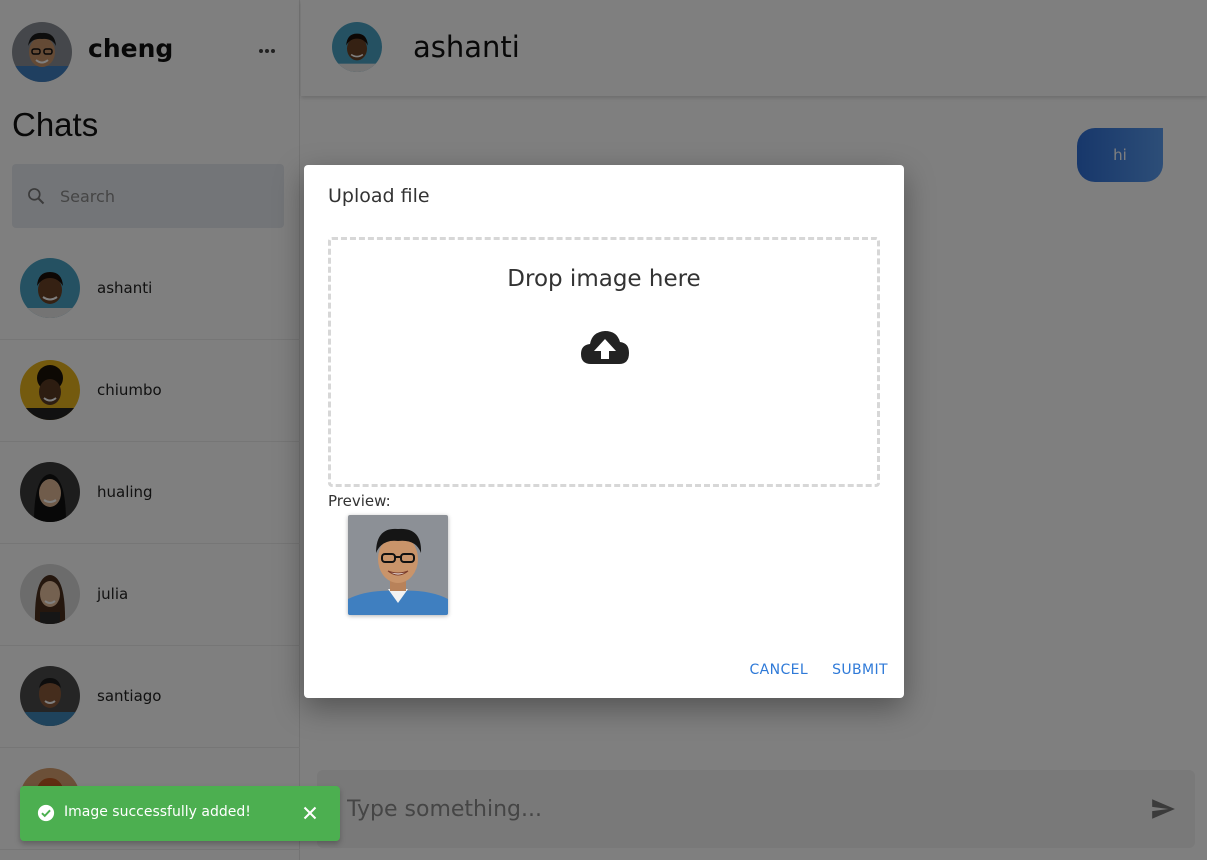 Image resolution: width=1207 pixels, height=860 pixels. What do you see at coordinates (778, 670) in the screenshot?
I see `cancel-button: CANCEL` at bounding box center [778, 670].